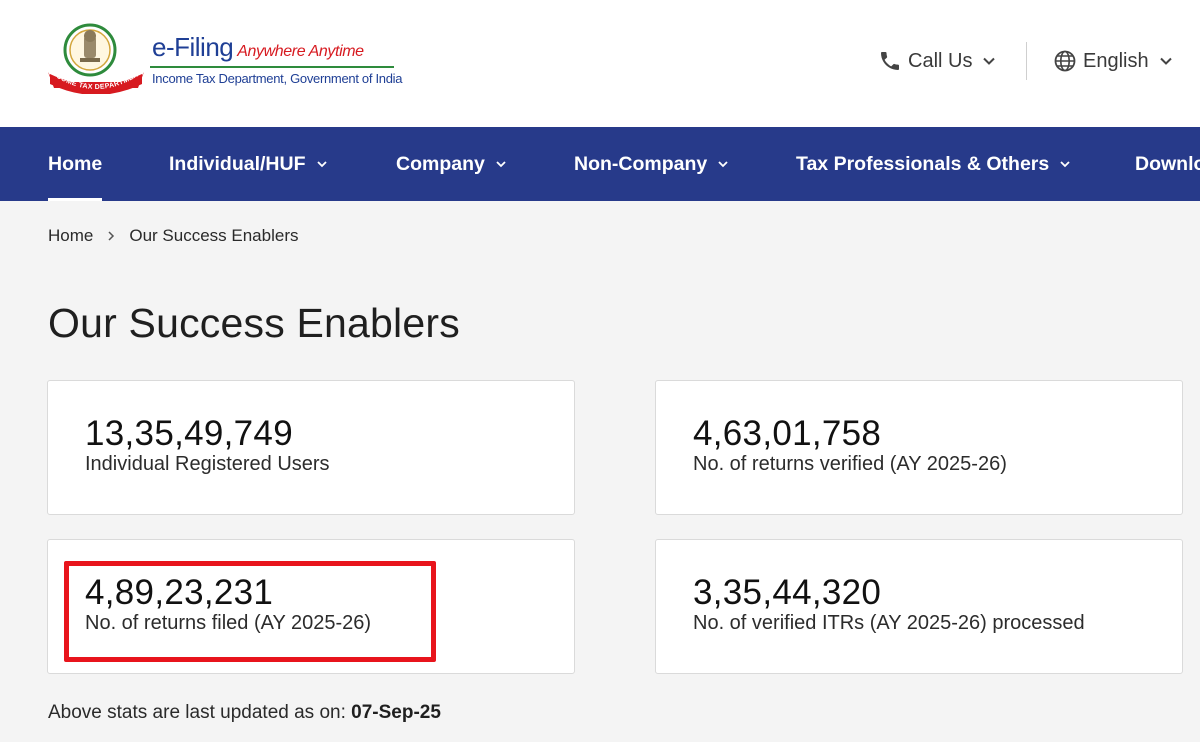 Image resolution: width=1200 pixels, height=742 pixels. I want to click on page-title: Our Success Enablers, so click(254, 323).